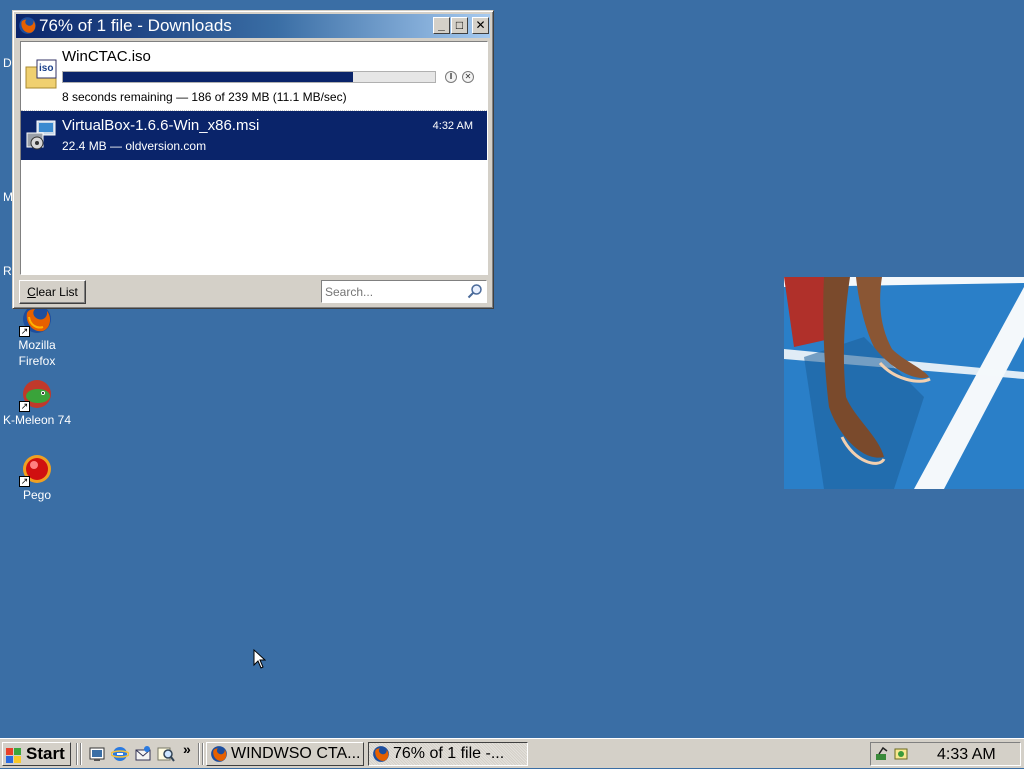  Describe the element at coordinates (161, 125) in the screenshot. I see `download-filename: VirtualBox-1.6.6-Win_x86.msi` at that location.